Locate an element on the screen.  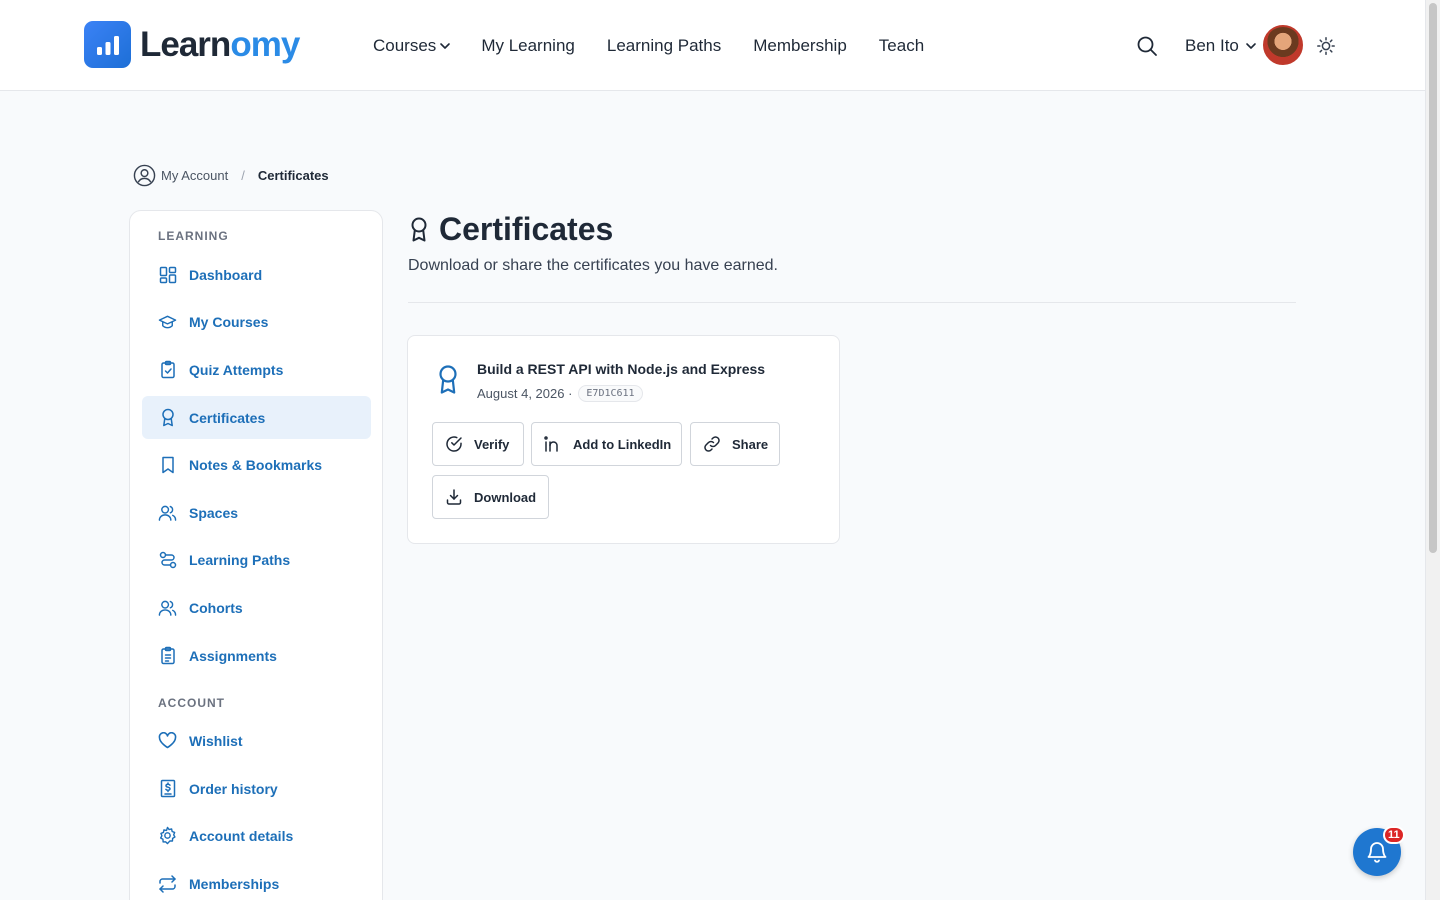
nav-membership: Membership is located at coordinates (800, 46).